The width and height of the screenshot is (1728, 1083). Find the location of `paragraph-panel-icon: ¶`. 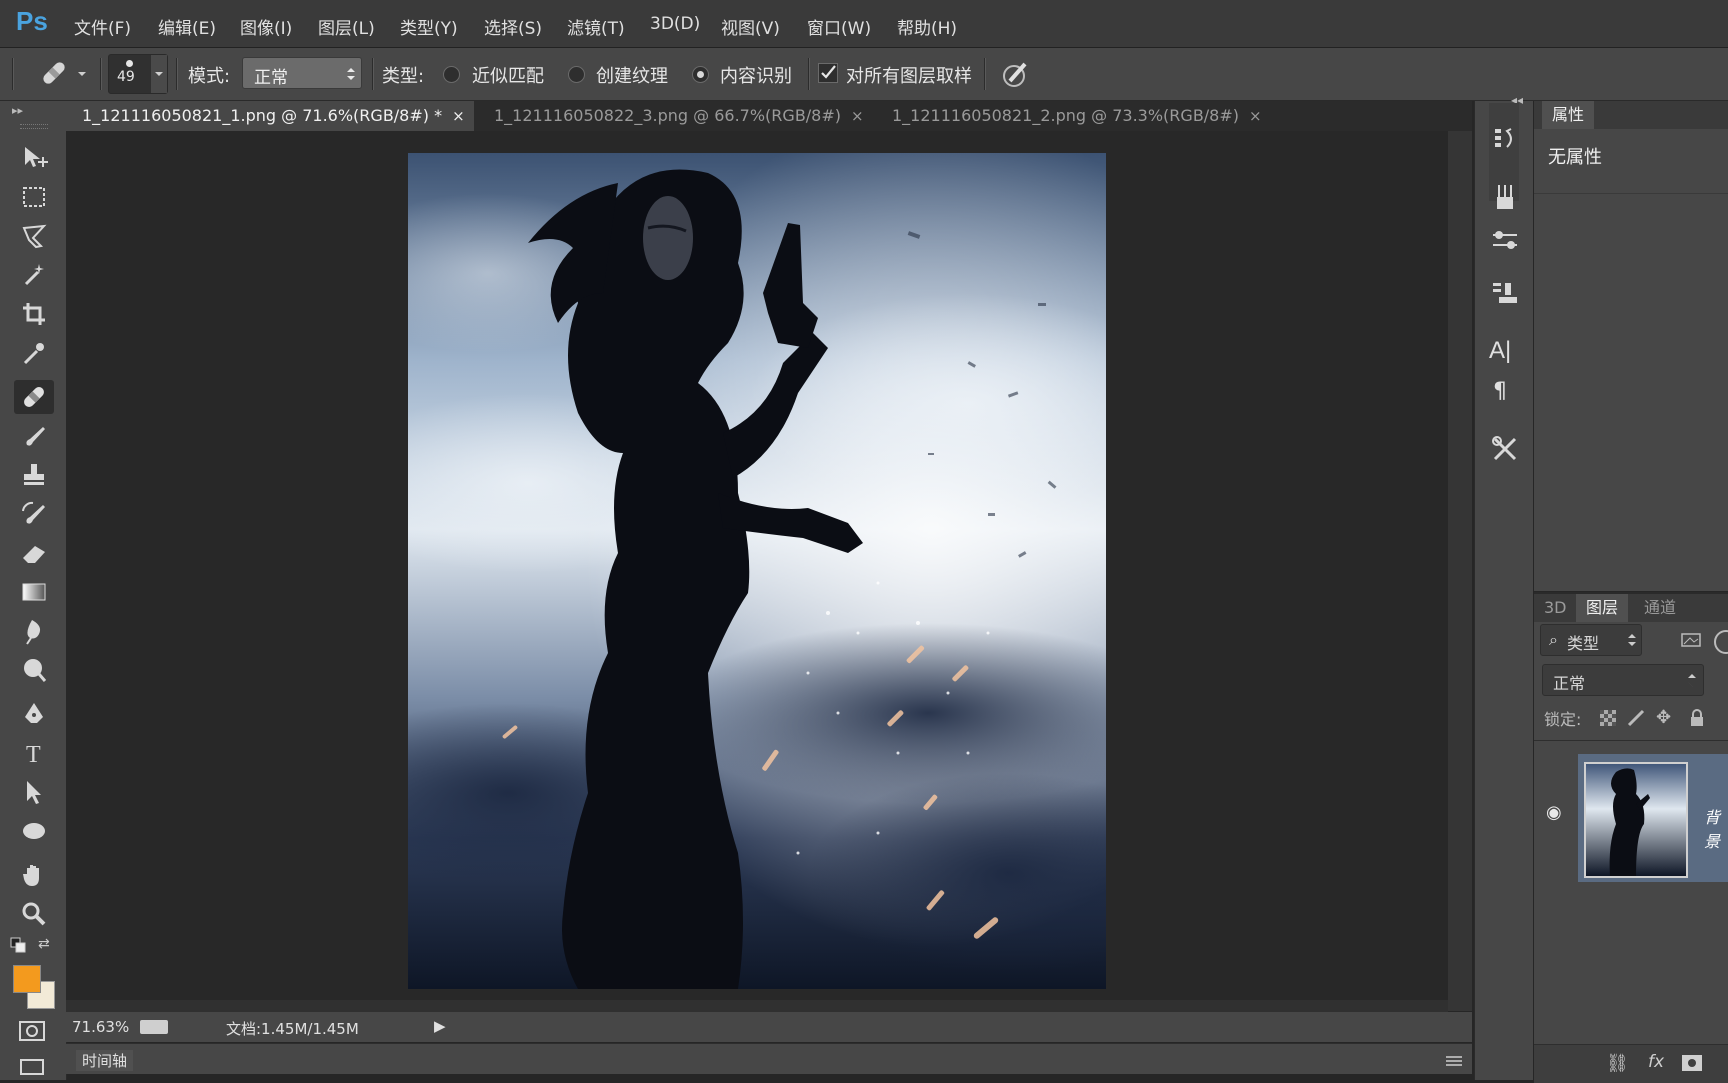

paragraph-panel-icon: ¶ is located at coordinates (1509, 396).